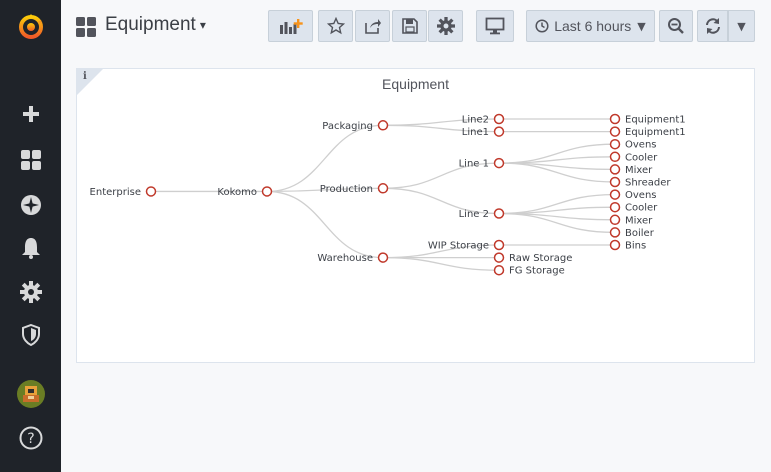  Describe the element at coordinates (593, 26) in the screenshot. I see `time-range-label: Last 6 hours` at that location.